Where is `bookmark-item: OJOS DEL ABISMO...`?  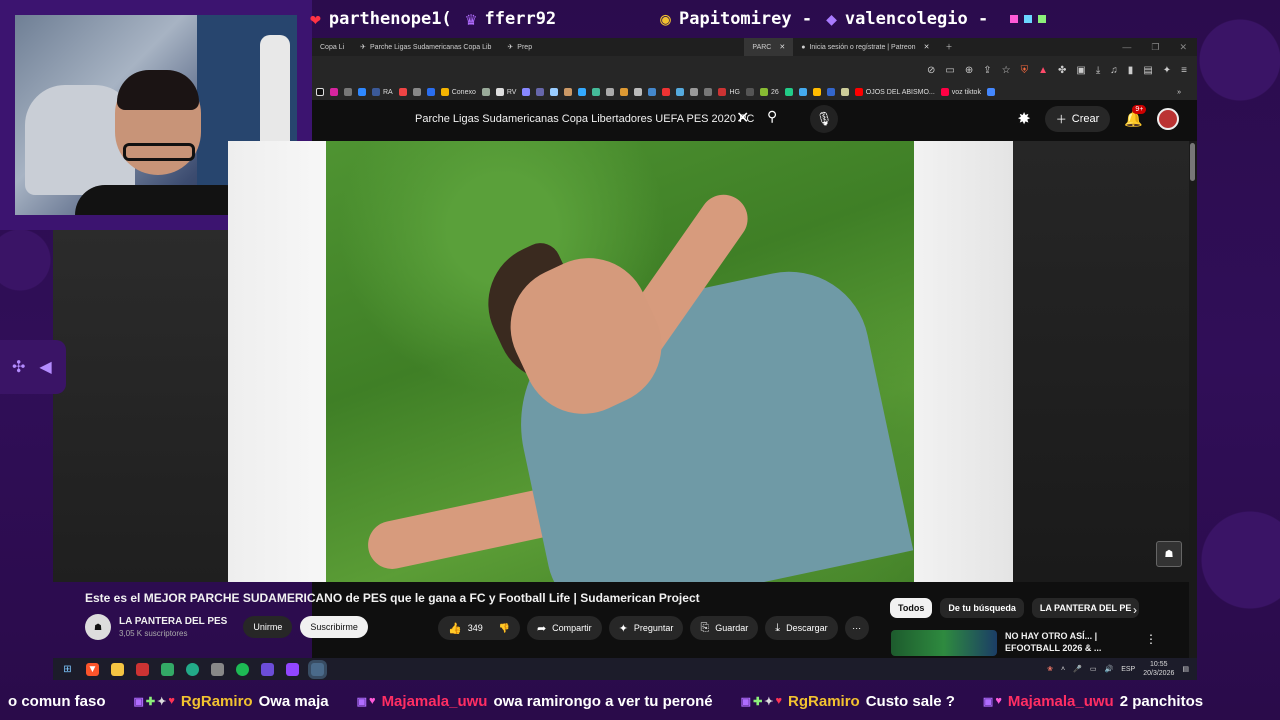
bookmark-item: OJOS DEL ABISMO... is located at coordinates (894, 92).